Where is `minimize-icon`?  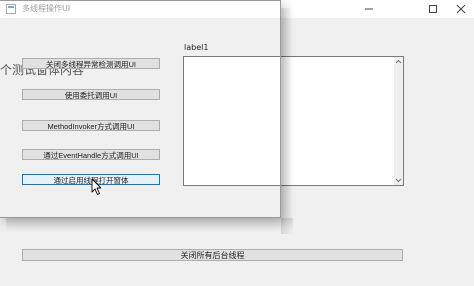
minimize-icon is located at coordinates (369, 9).